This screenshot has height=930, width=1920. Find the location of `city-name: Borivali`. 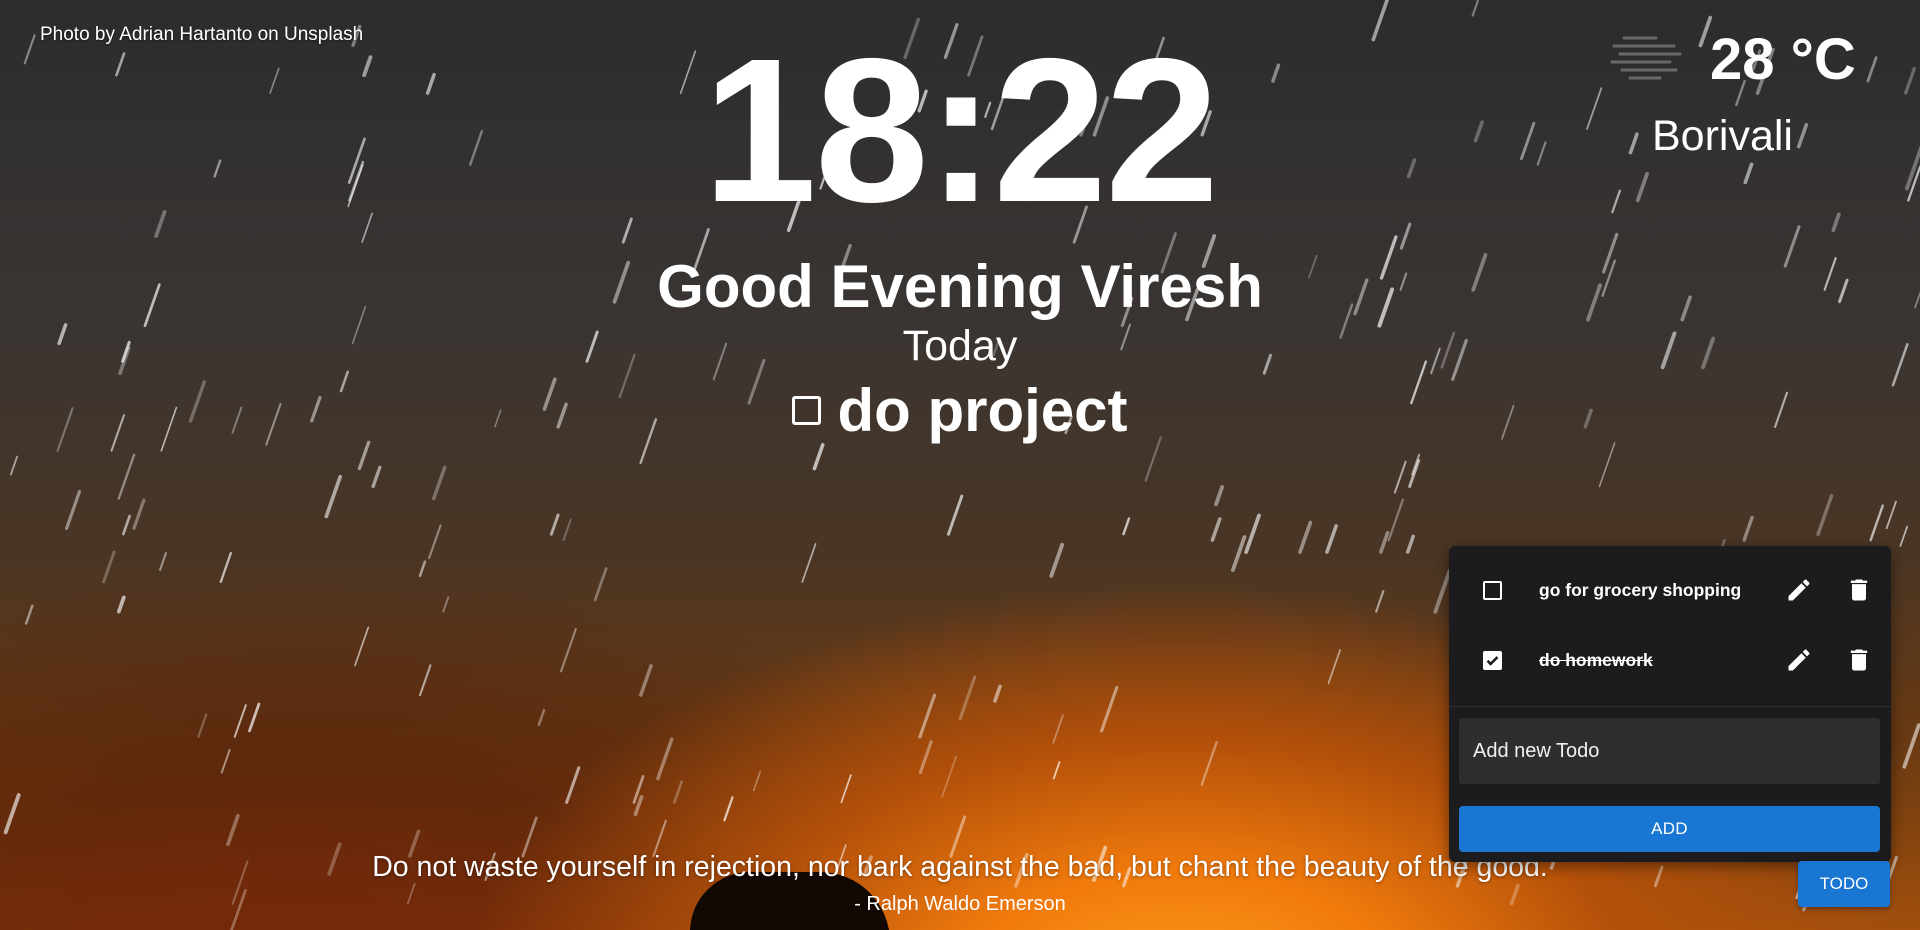

city-name: Borivali is located at coordinates (1722, 136).